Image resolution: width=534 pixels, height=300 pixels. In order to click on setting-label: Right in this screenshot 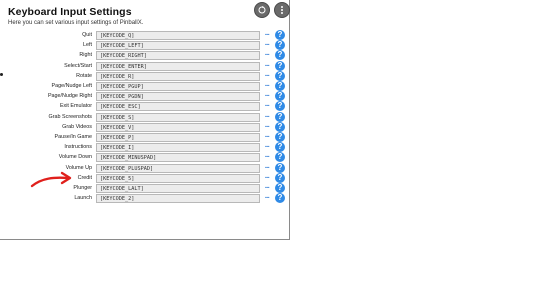, I will do `click(85, 55)`.